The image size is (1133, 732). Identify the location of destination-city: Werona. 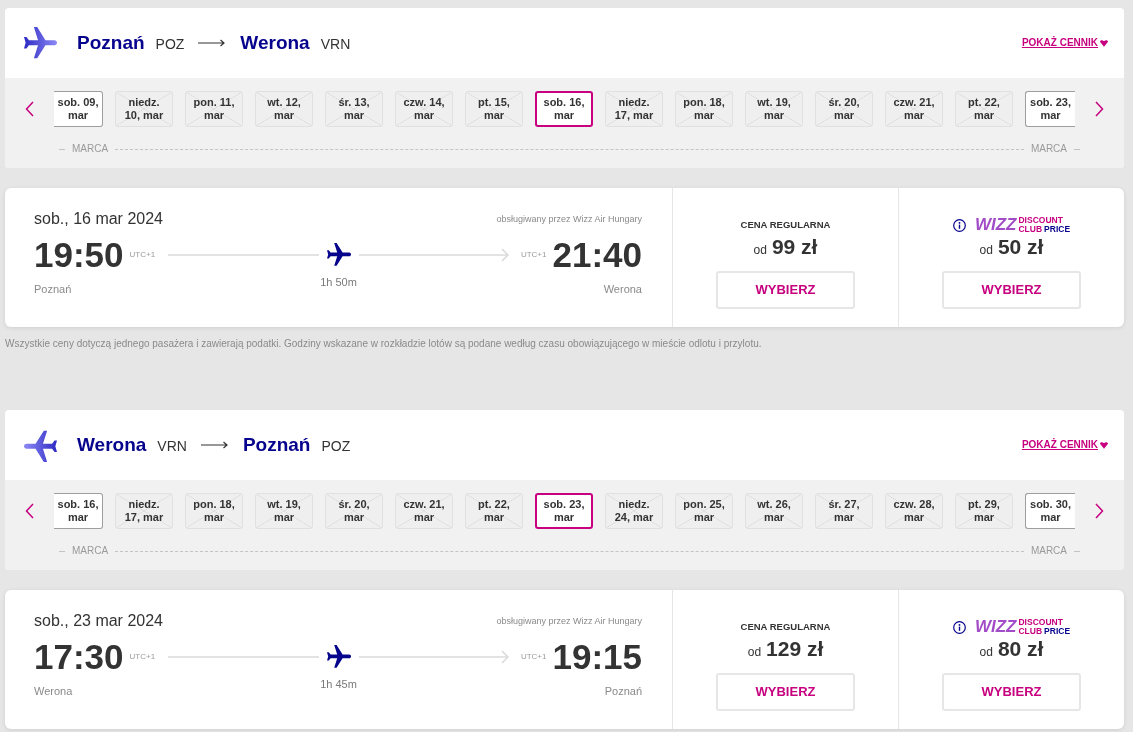
(275, 43).